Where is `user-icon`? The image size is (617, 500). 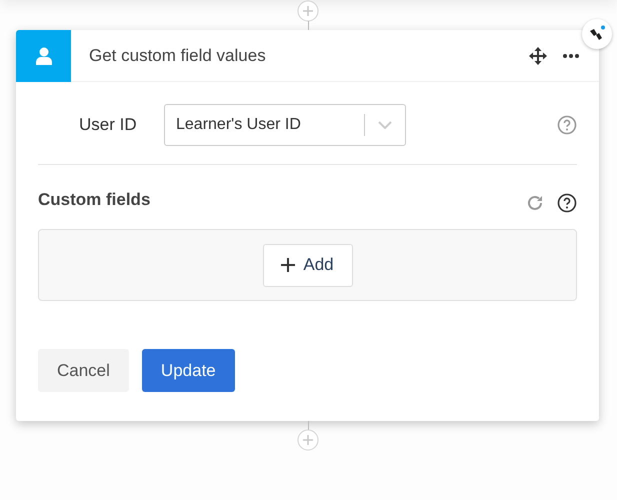 user-icon is located at coordinates (44, 55).